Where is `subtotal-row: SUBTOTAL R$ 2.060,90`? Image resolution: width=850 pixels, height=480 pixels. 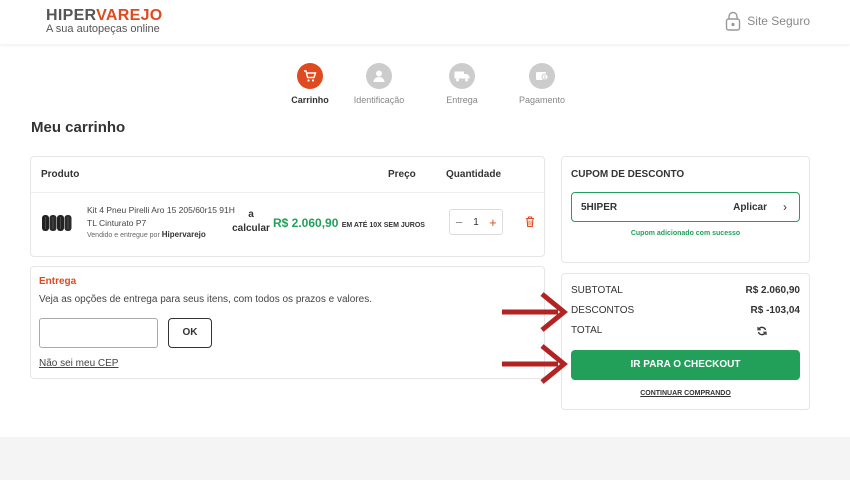 subtotal-row: SUBTOTAL R$ 2.060,90 is located at coordinates (685, 290).